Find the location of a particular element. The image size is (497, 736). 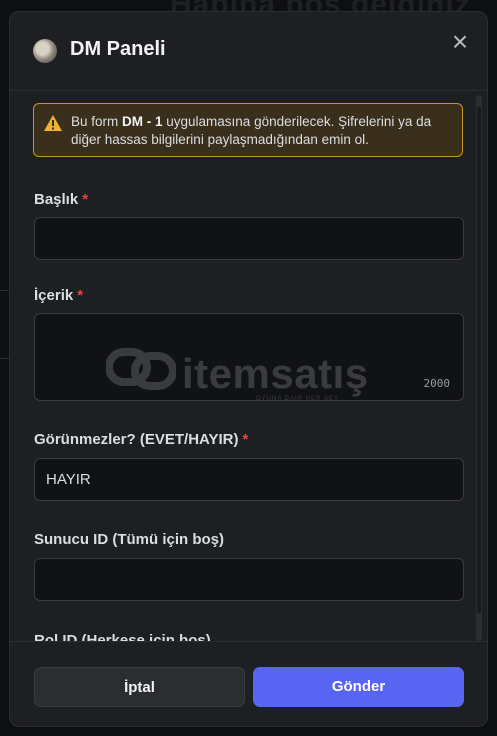

close-icon: × is located at coordinates (460, 42).